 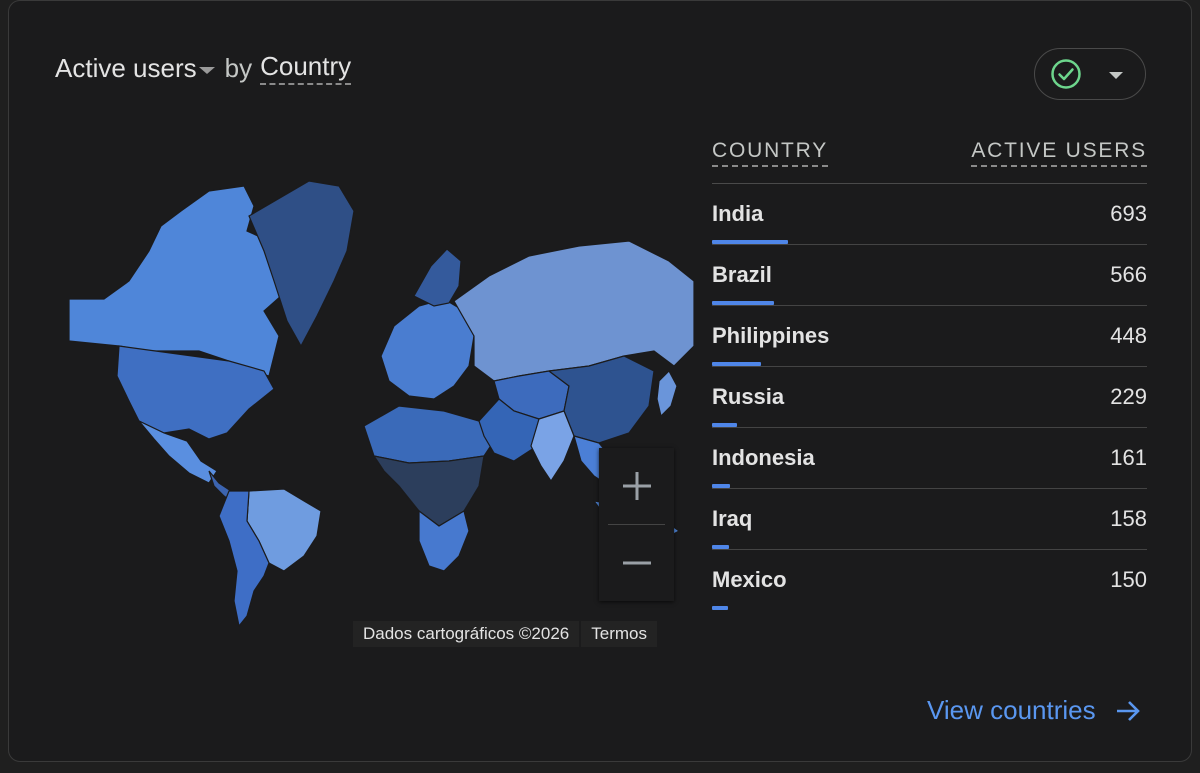 I want to click on minus-icon, so click(x=636, y=563).